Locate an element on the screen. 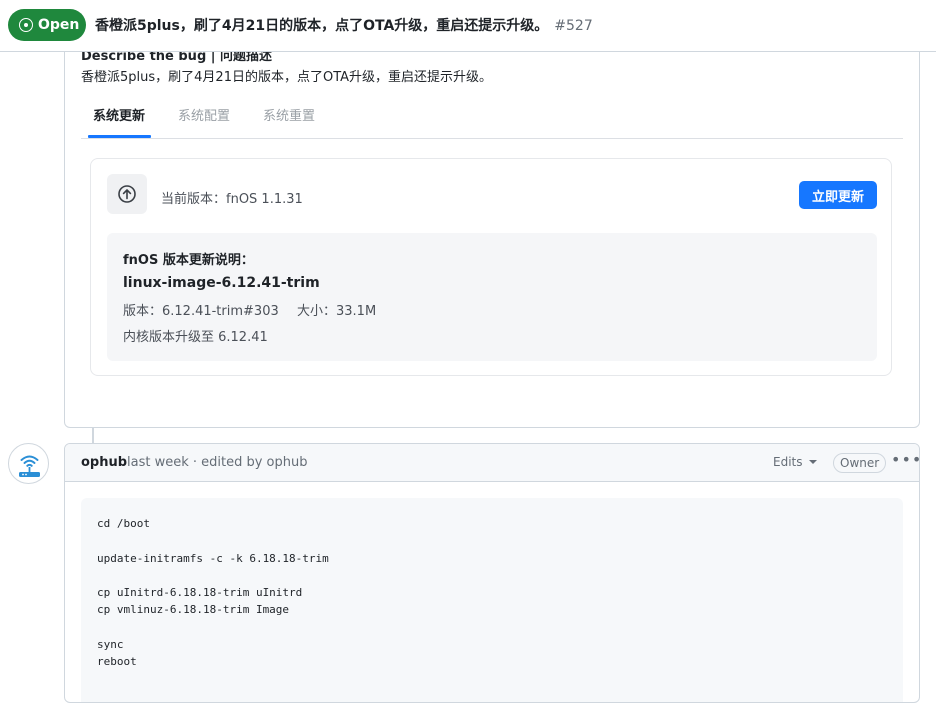 The width and height of the screenshot is (936, 703). issue-title: 香橙派5plus，刷了4月21日的版本，点了OTA升级，重启还提示升级。 #527 is located at coordinates (344, 25).